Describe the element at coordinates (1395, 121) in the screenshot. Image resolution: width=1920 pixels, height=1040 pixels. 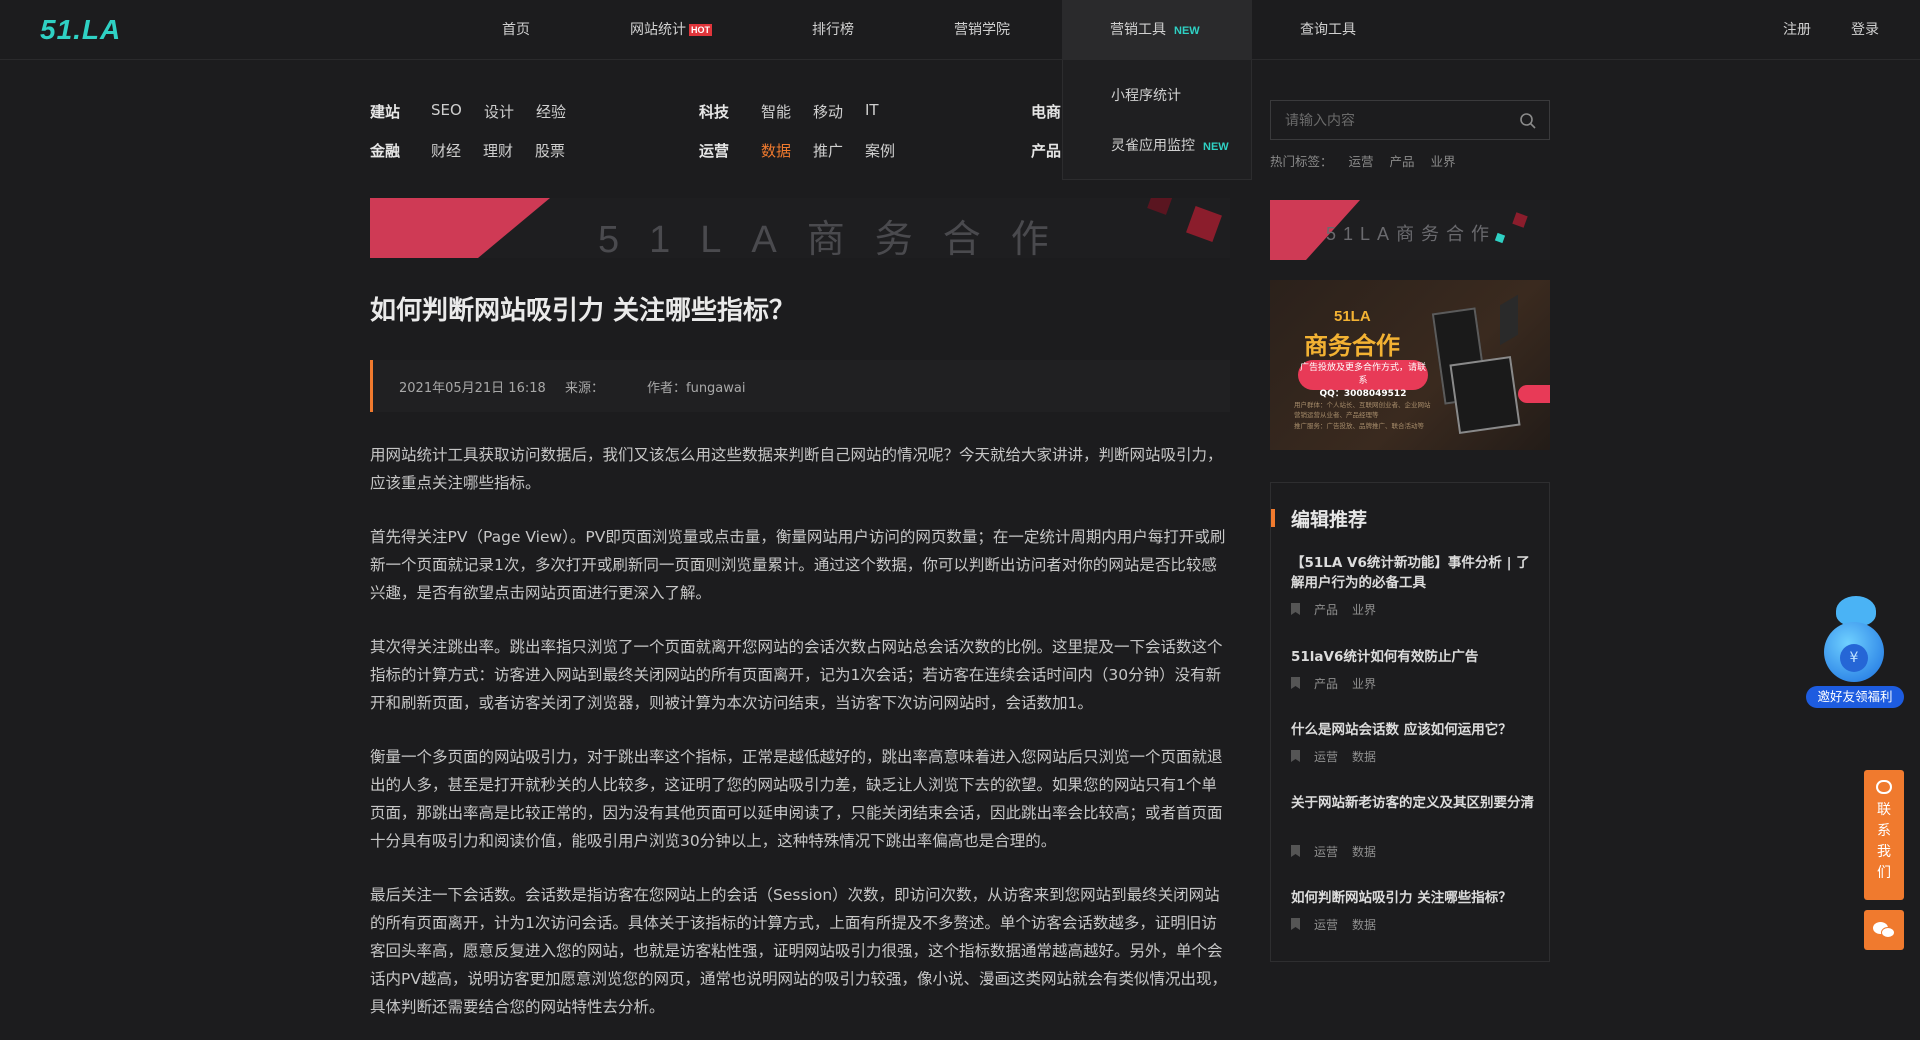
I see `search-input` at that location.